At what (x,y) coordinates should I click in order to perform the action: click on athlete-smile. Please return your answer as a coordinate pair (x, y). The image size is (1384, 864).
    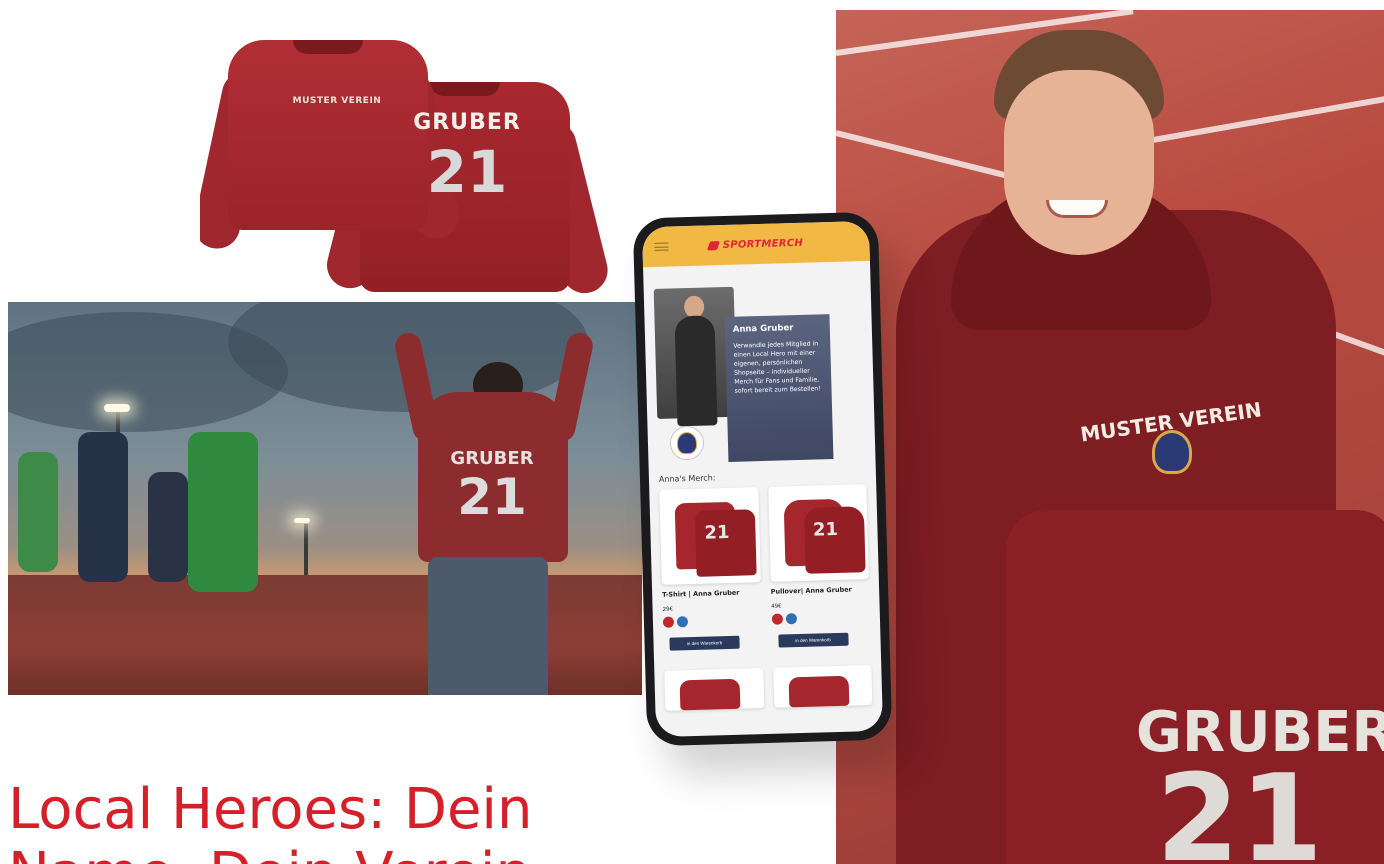
    Looking at the image, I should click on (1077, 209).